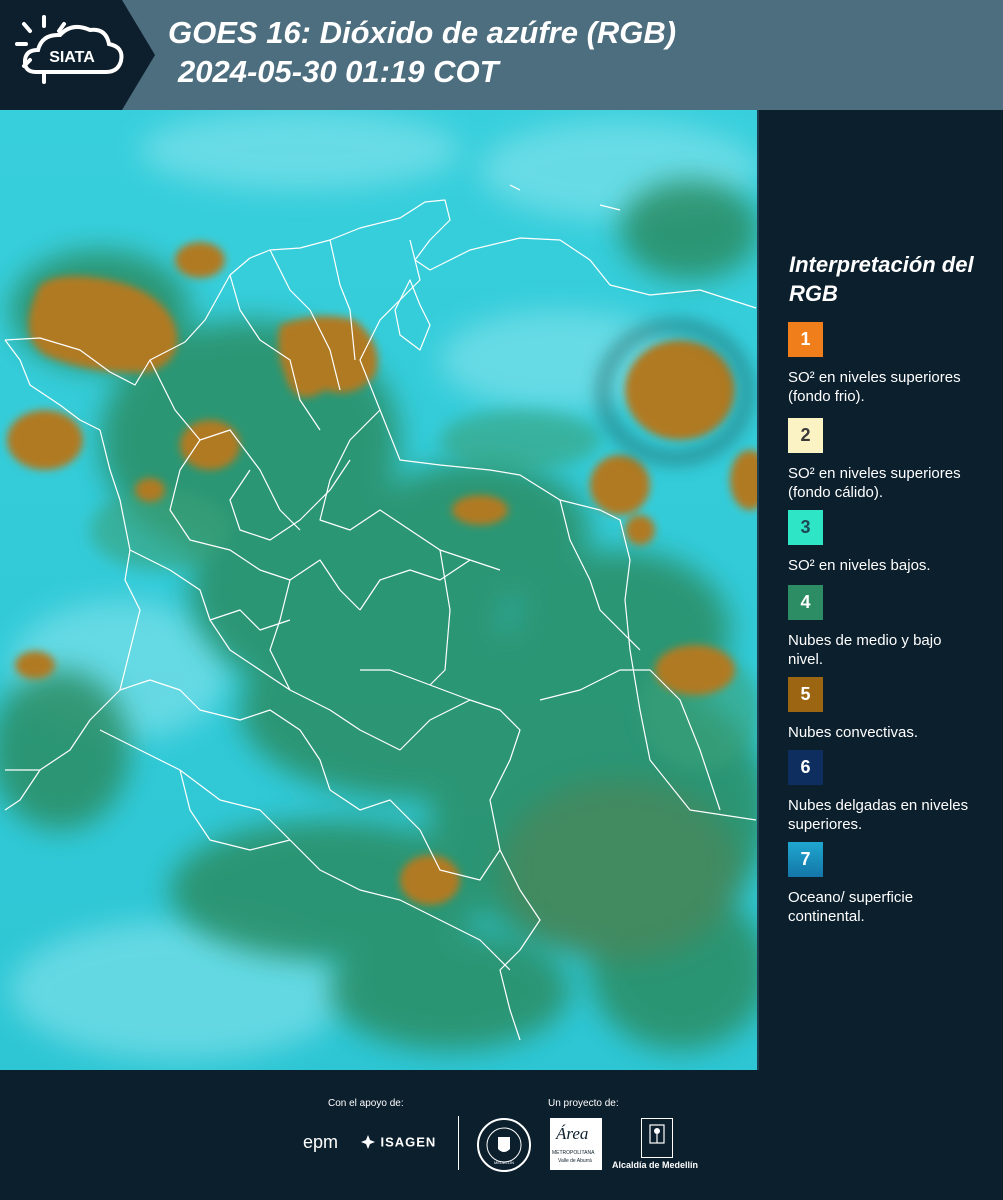 The image size is (1003, 1200). I want to click on area-logo-text: Área, so click(572, 1133).